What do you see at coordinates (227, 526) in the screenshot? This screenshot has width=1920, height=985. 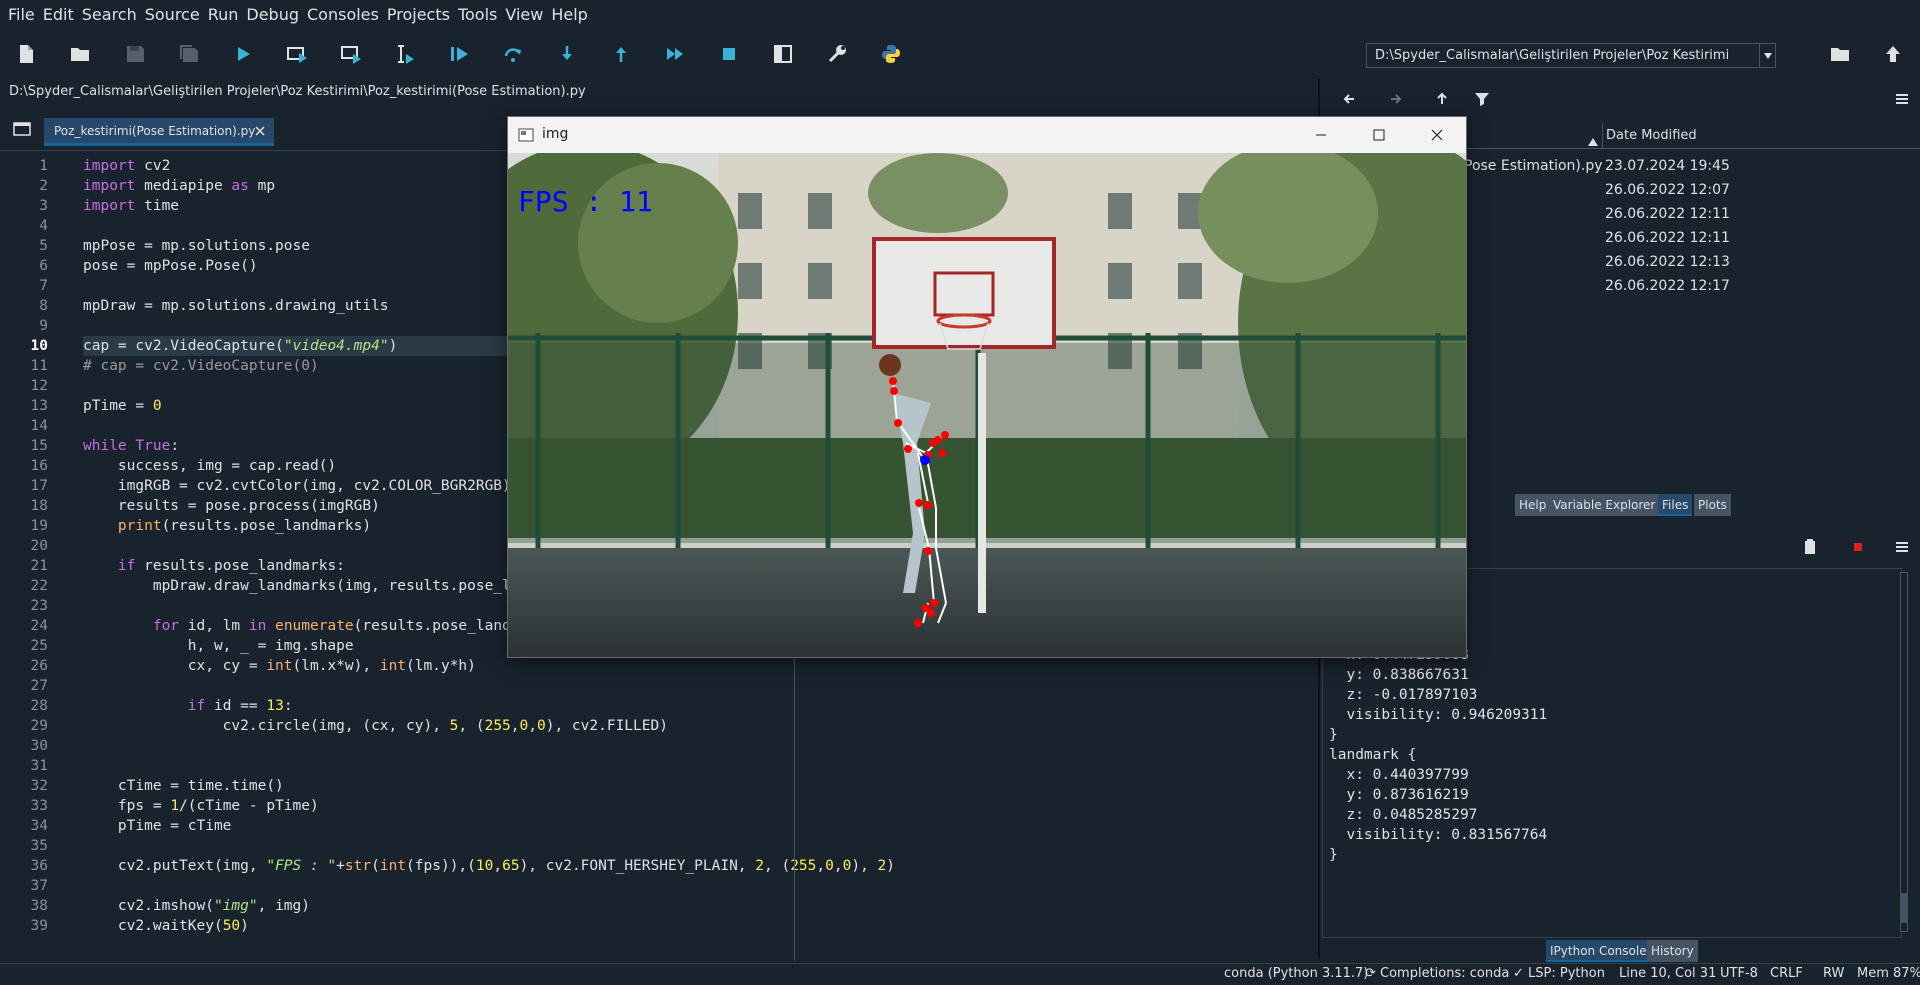 I see `code-line: print(results.pose_landmarks)` at bounding box center [227, 526].